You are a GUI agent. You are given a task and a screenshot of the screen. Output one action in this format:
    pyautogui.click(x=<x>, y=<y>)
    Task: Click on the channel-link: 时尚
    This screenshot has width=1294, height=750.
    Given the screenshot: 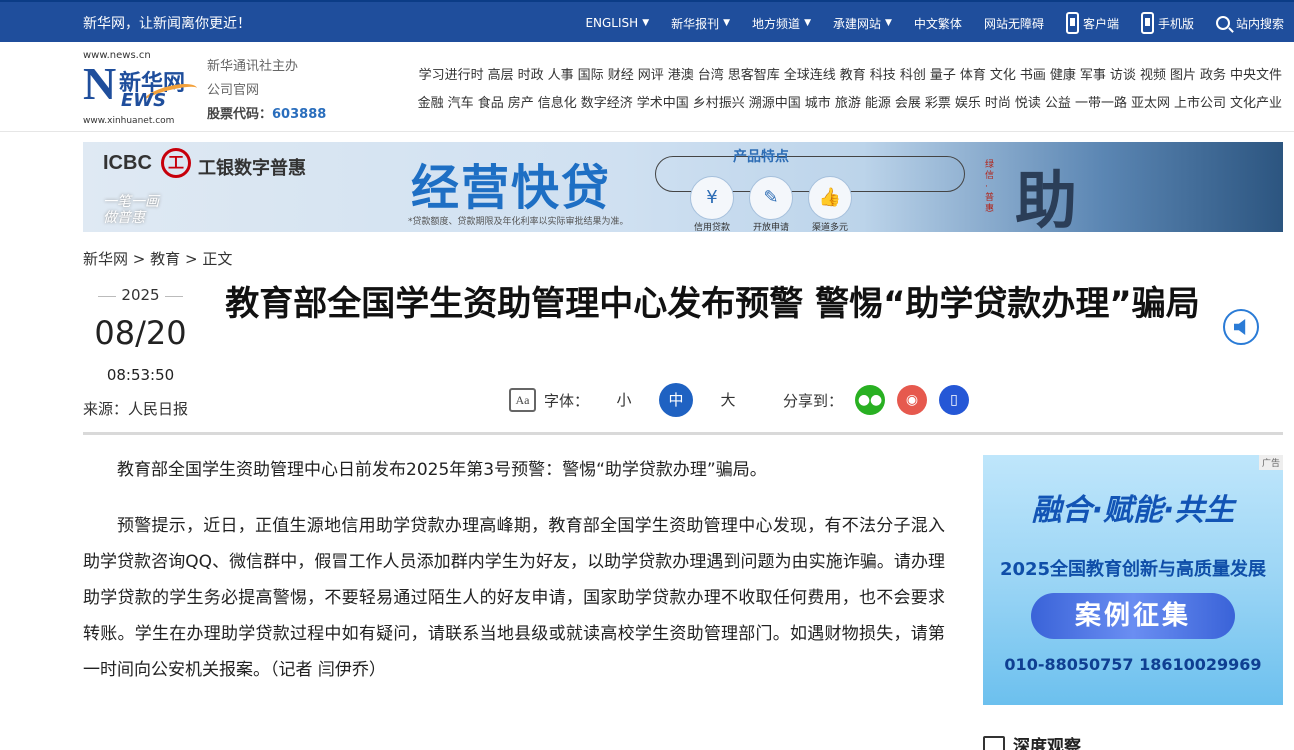 What is the action you would take?
    pyautogui.click(x=998, y=103)
    